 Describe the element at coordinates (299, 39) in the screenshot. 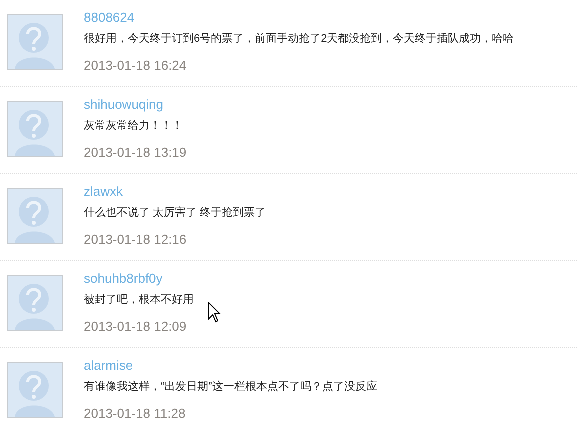

I see `comment-text: 很好用，今天终于订到6号的票了，前面手动抢了2天都没抢到，今天终于插队成功，哈哈` at that location.